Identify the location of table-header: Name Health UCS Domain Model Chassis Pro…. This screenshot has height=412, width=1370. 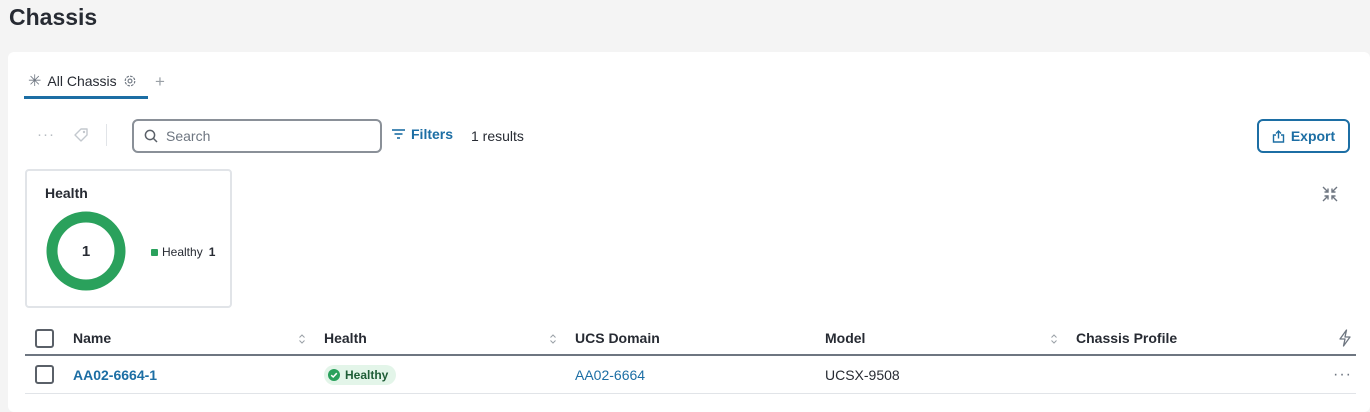
(690, 339).